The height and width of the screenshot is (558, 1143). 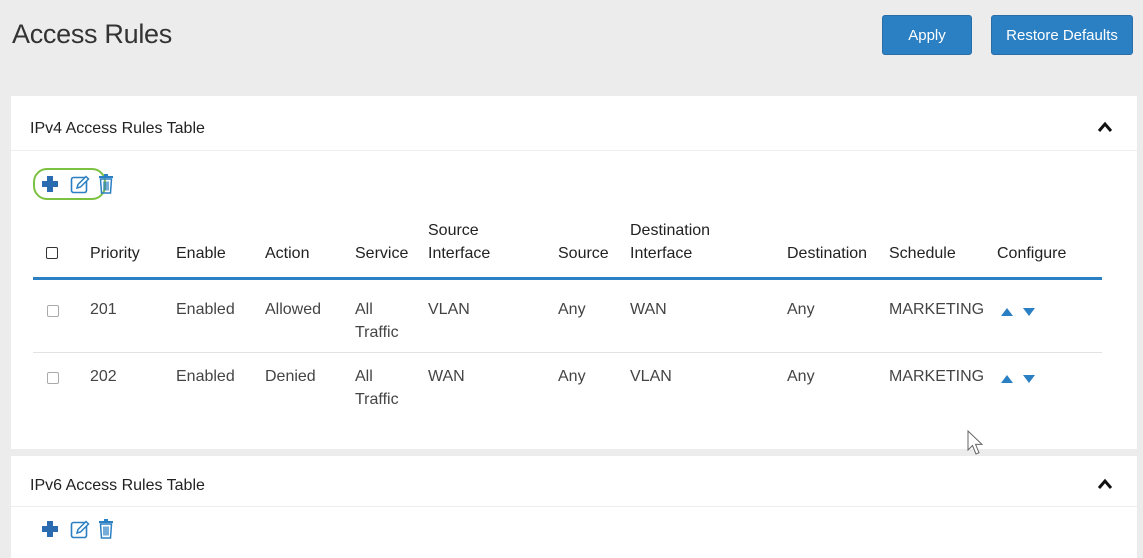 I want to click on column-header-source-interface-line1: Source, so click(x=453, y=230).